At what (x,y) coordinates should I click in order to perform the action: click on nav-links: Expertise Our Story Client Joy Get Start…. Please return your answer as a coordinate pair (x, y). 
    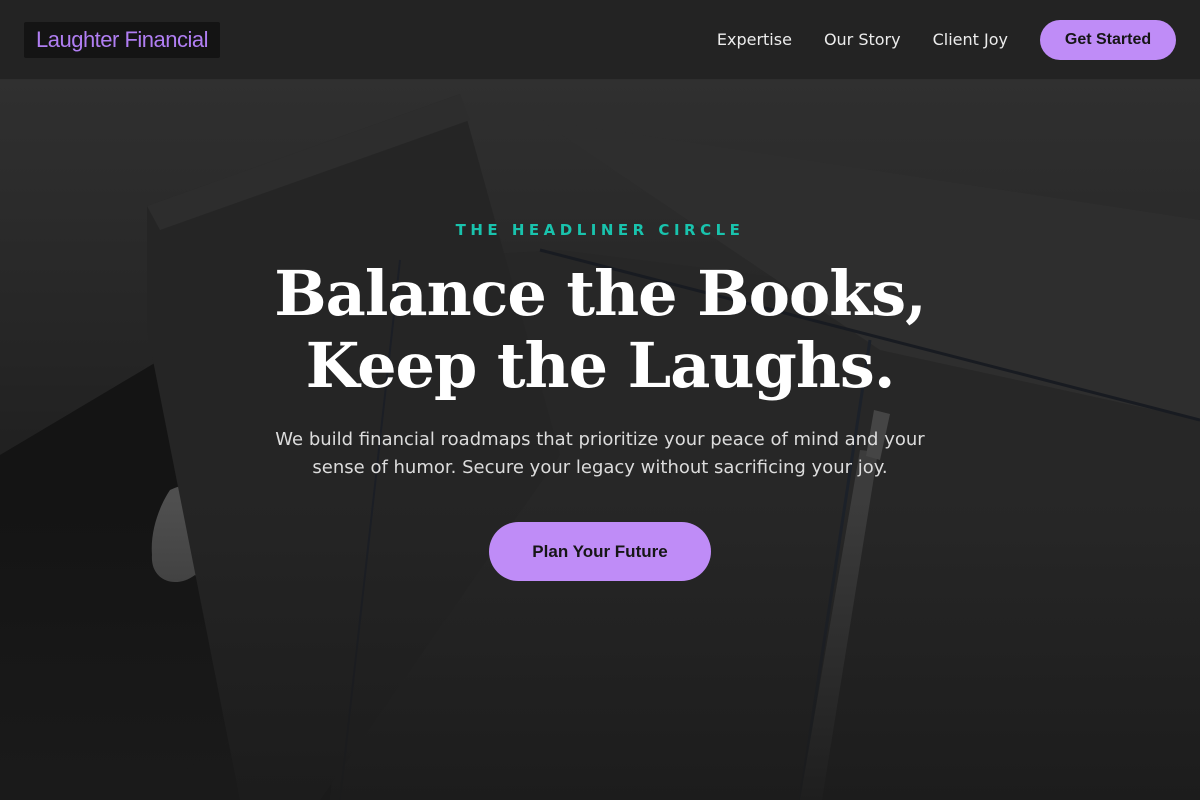
    Looking at the image, I should click on (946, 39).